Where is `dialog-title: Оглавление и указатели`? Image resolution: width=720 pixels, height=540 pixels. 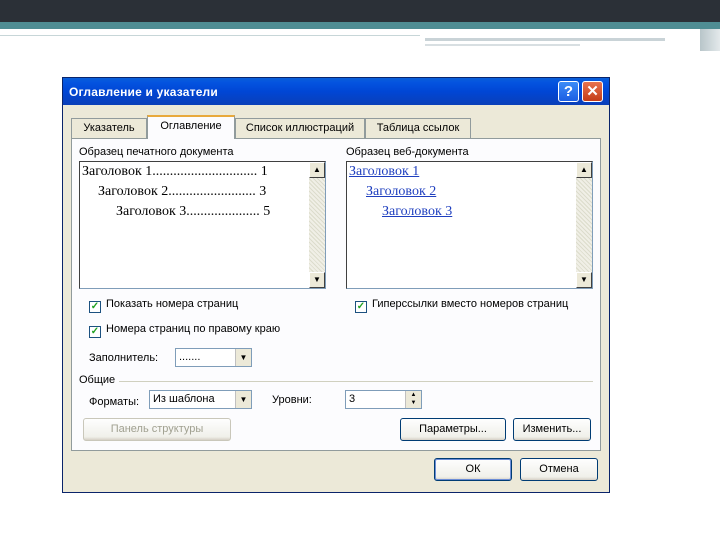
dialog-title: Оглавление и указатели is located at coordinates (143, 92).